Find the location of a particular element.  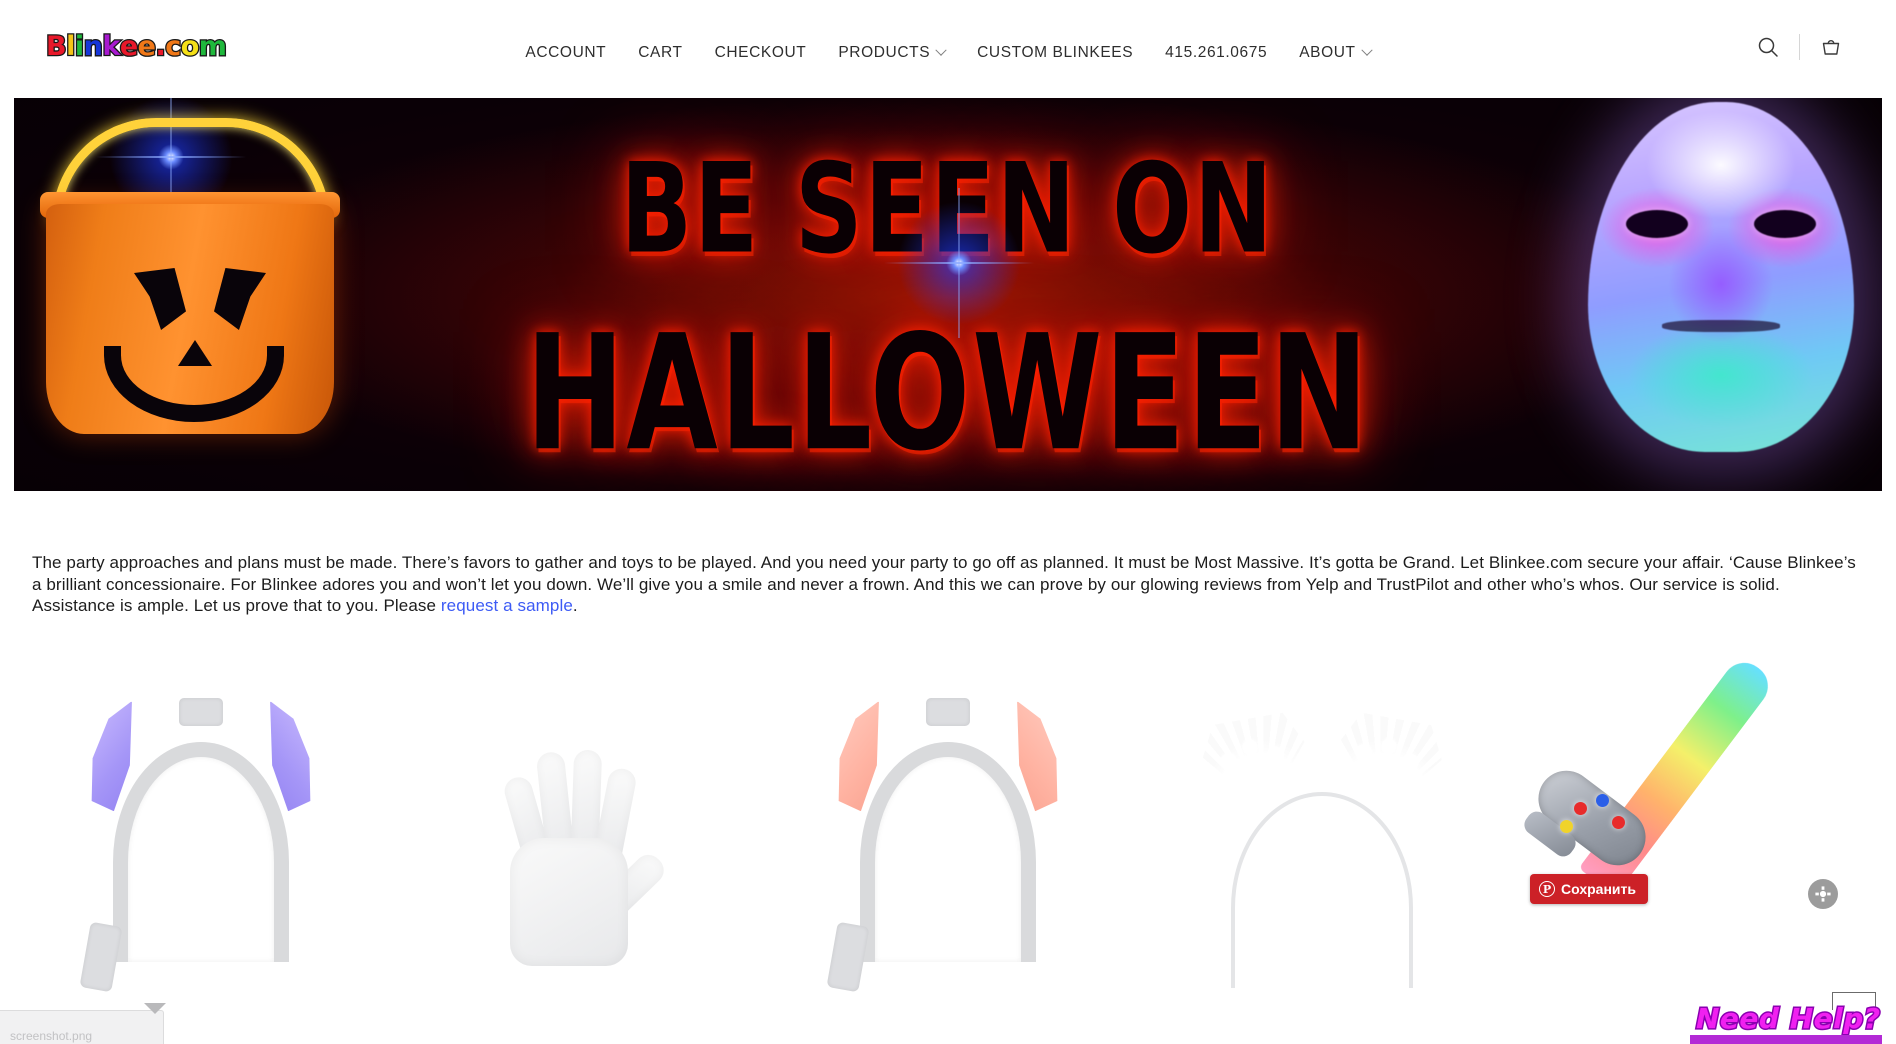

nav-item-cart: CART is located at coordinates (660, 53).